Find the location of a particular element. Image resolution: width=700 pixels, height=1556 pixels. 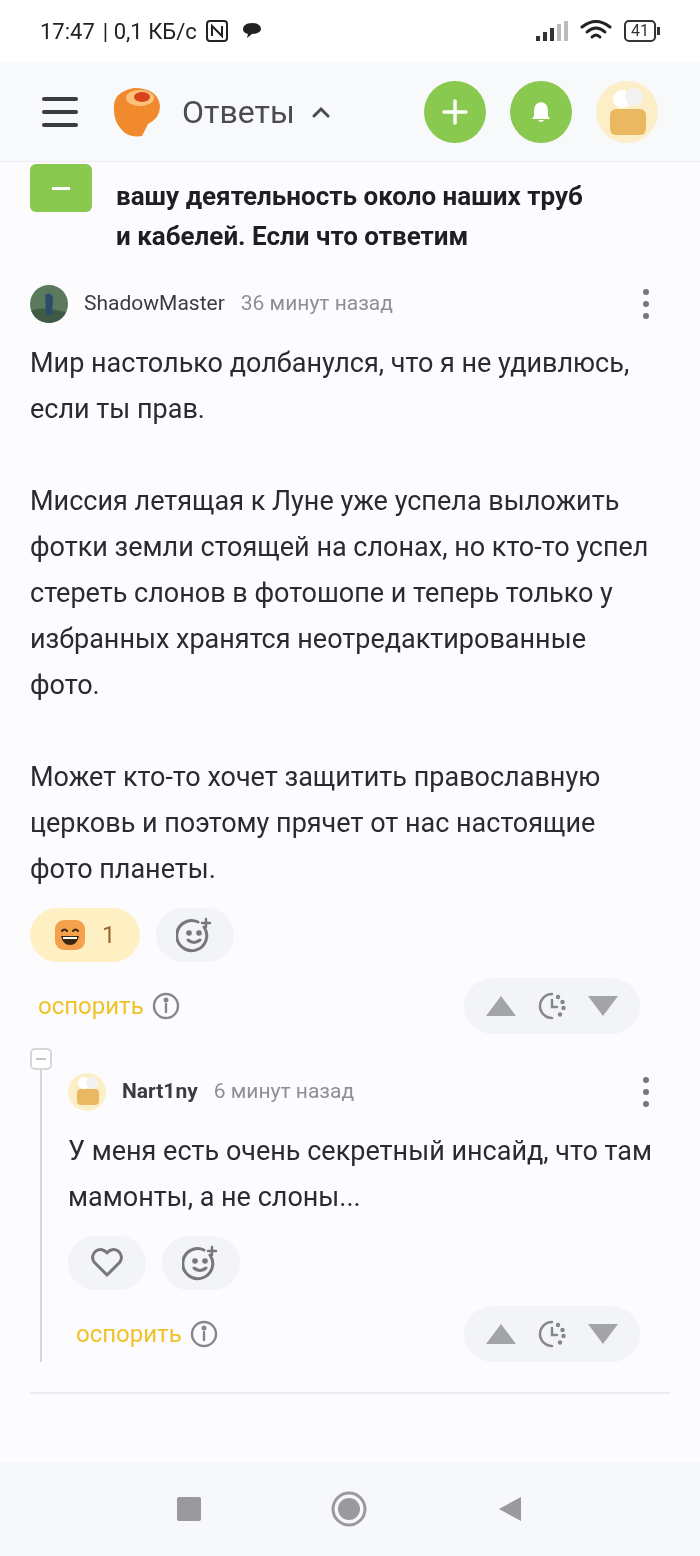

signal-icon is located at coordinates (552, 31).